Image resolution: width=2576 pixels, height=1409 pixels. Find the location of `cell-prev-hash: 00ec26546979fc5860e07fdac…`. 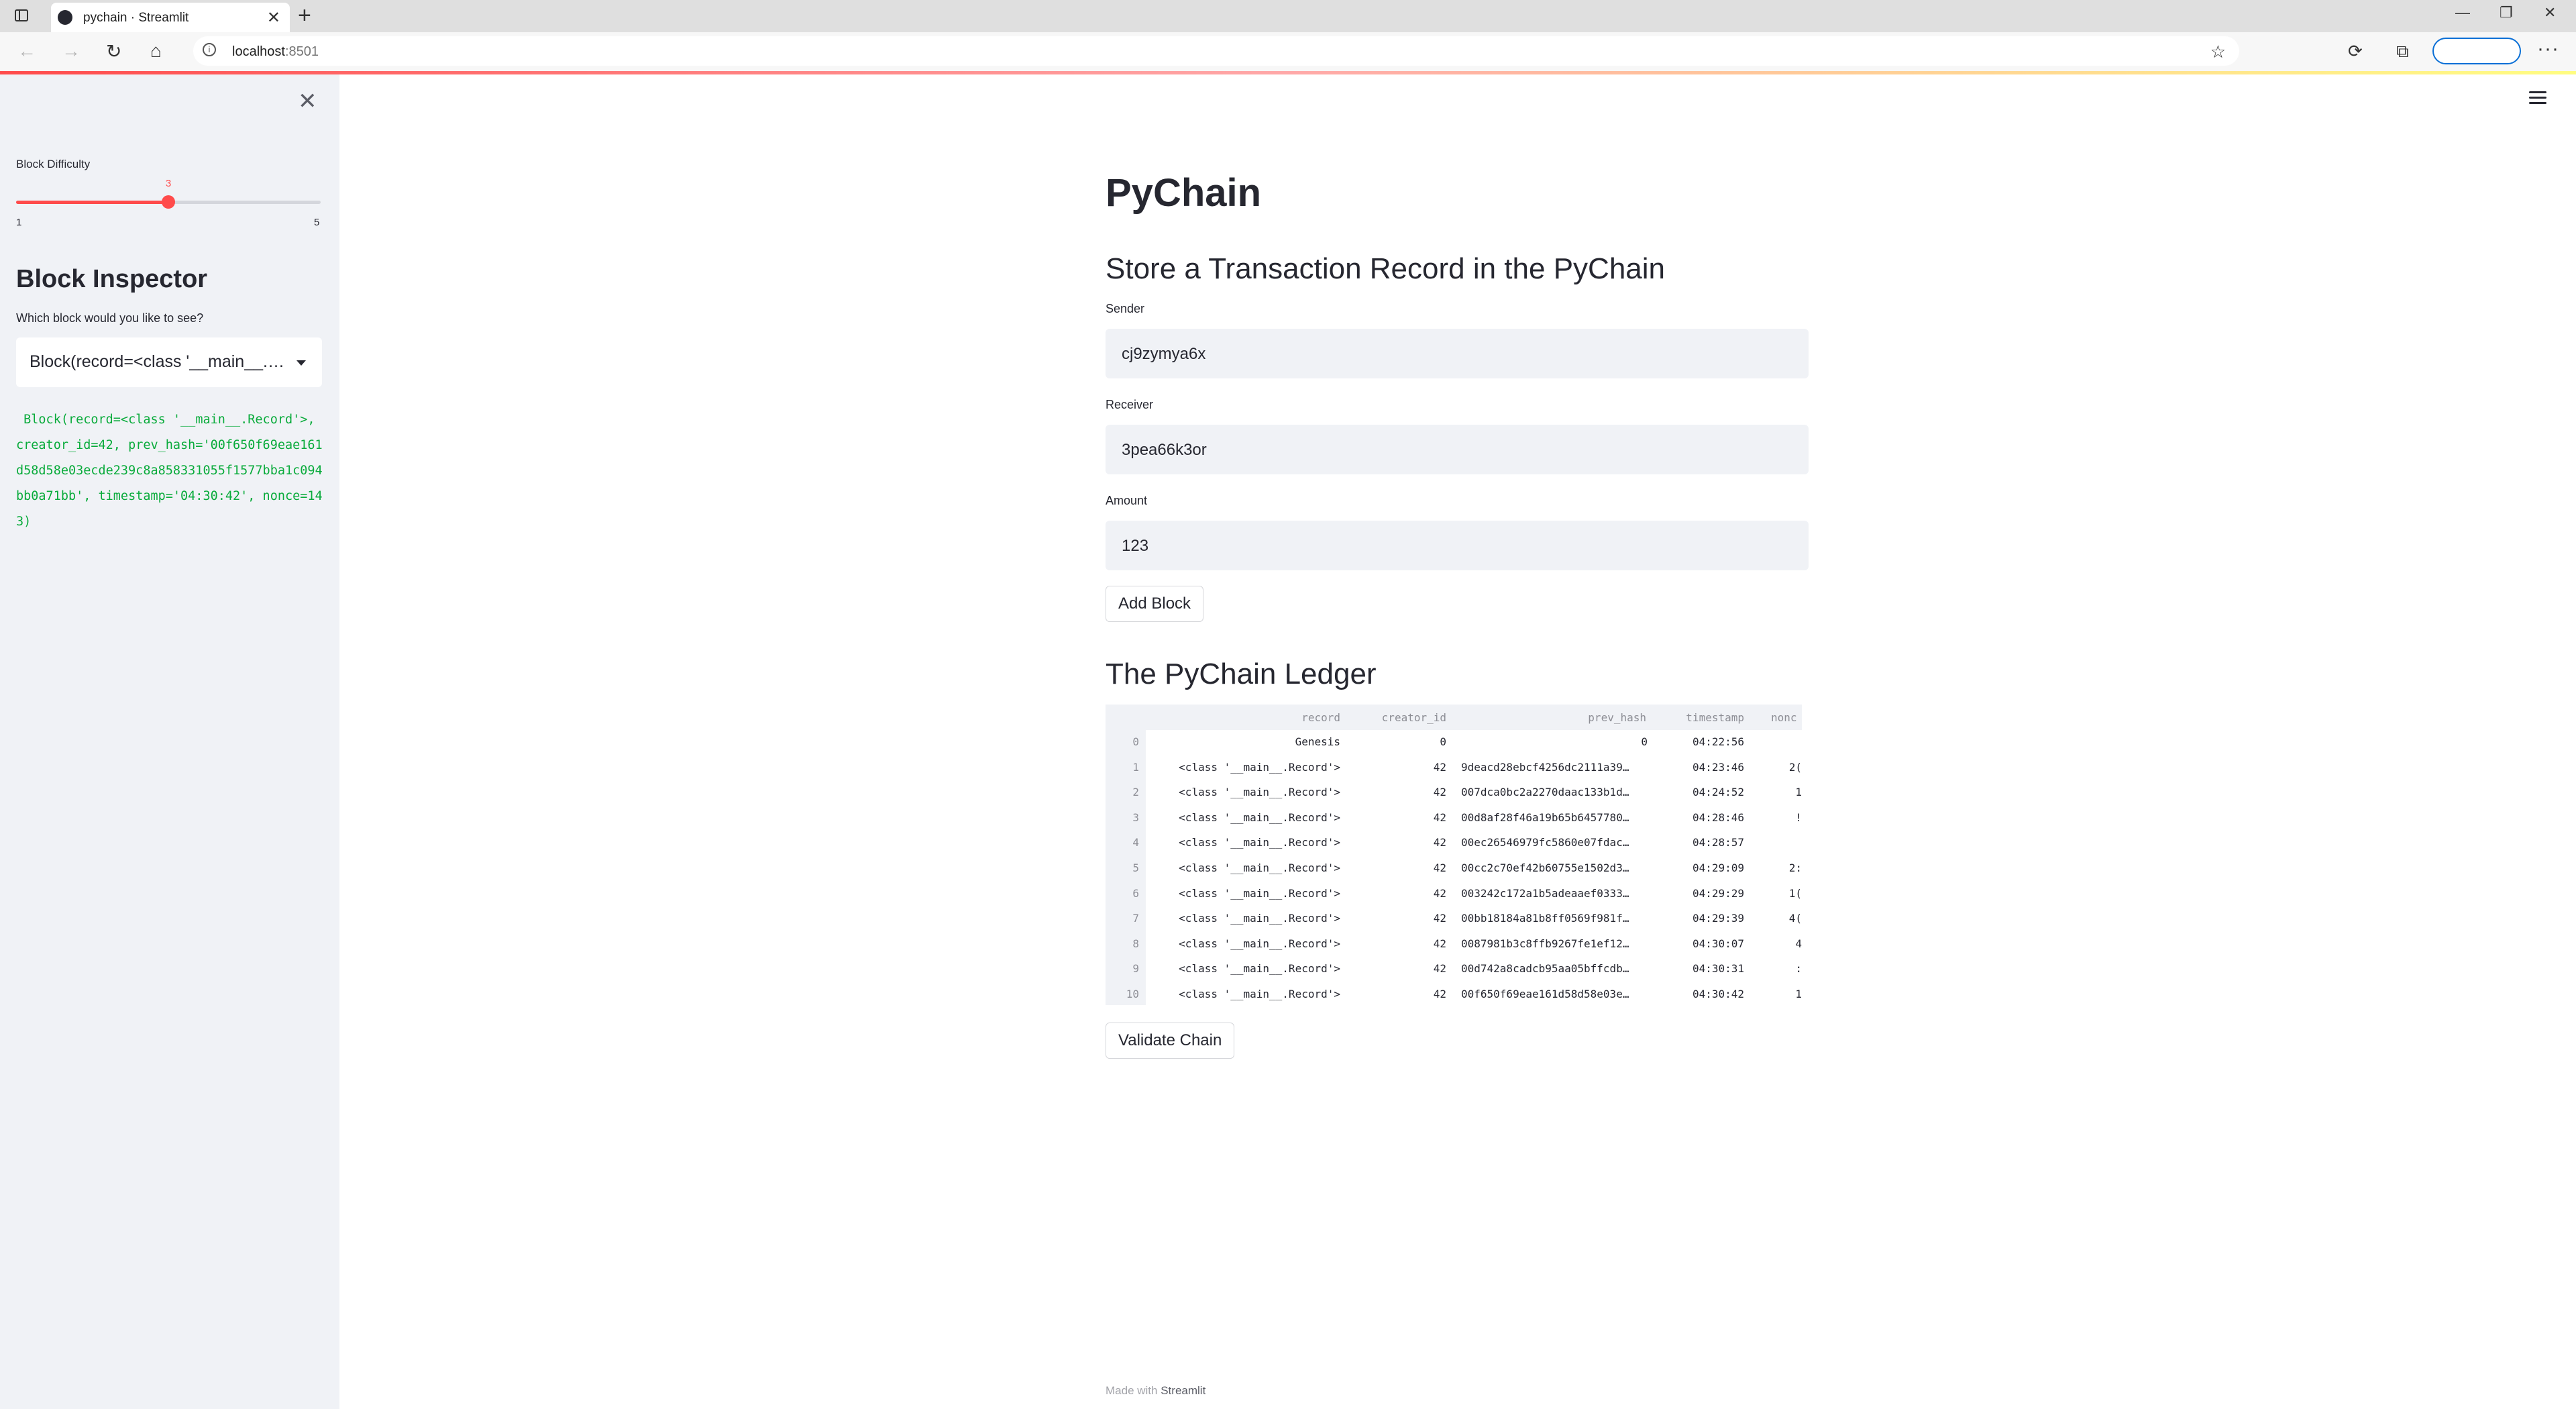

cell-prev-hash: 00ec26546979fc5860e07fdac… is located at coordinates (1545, 842).